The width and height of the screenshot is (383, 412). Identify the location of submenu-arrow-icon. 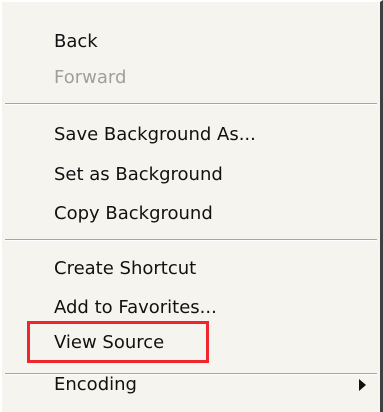
(362, 385).